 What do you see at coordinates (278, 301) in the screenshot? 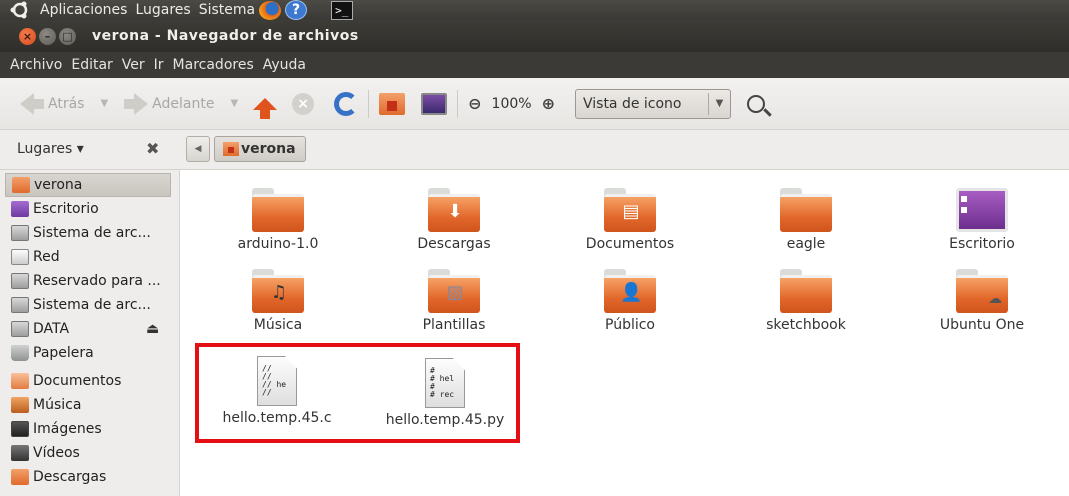
I see `folder-item: ♫ Música` at bounding box center [278, 301].